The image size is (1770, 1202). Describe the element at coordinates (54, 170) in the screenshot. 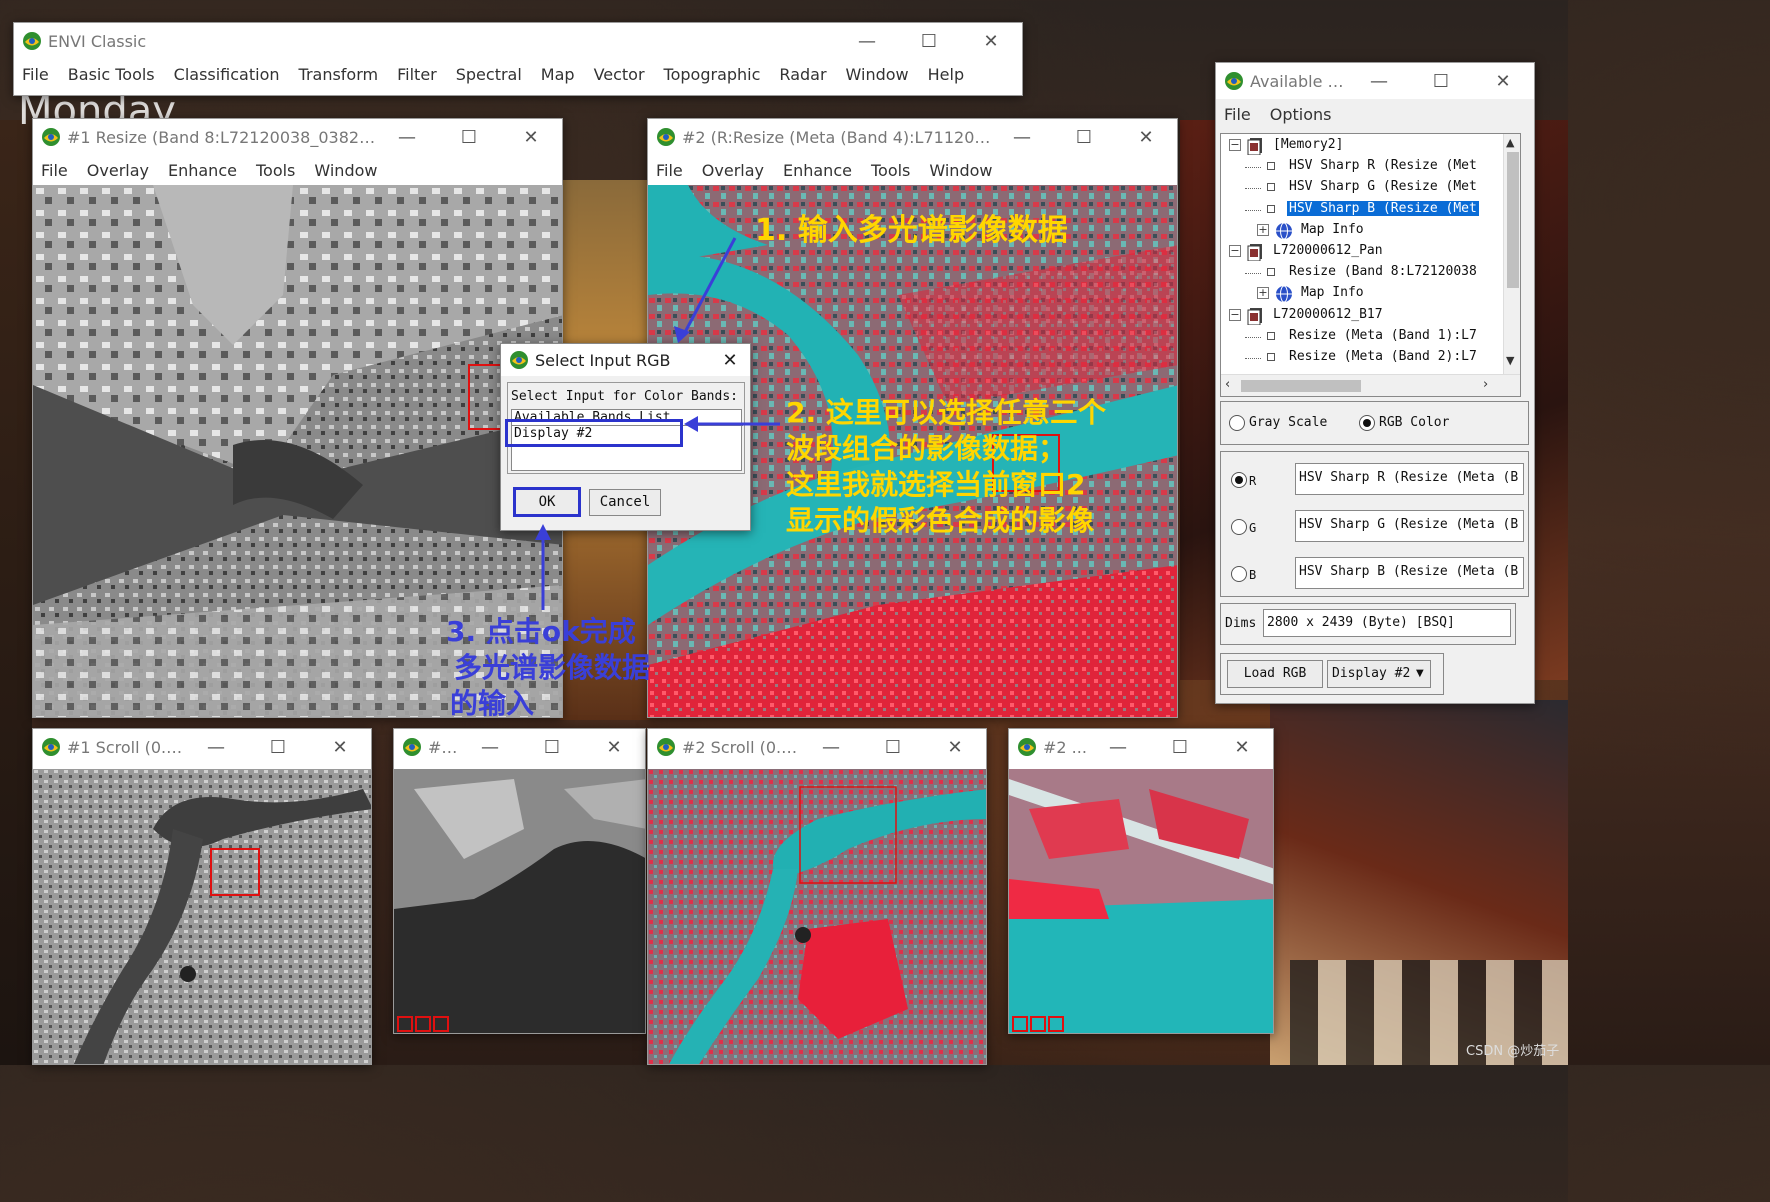

I see `display1-menu-file: File` at that location.